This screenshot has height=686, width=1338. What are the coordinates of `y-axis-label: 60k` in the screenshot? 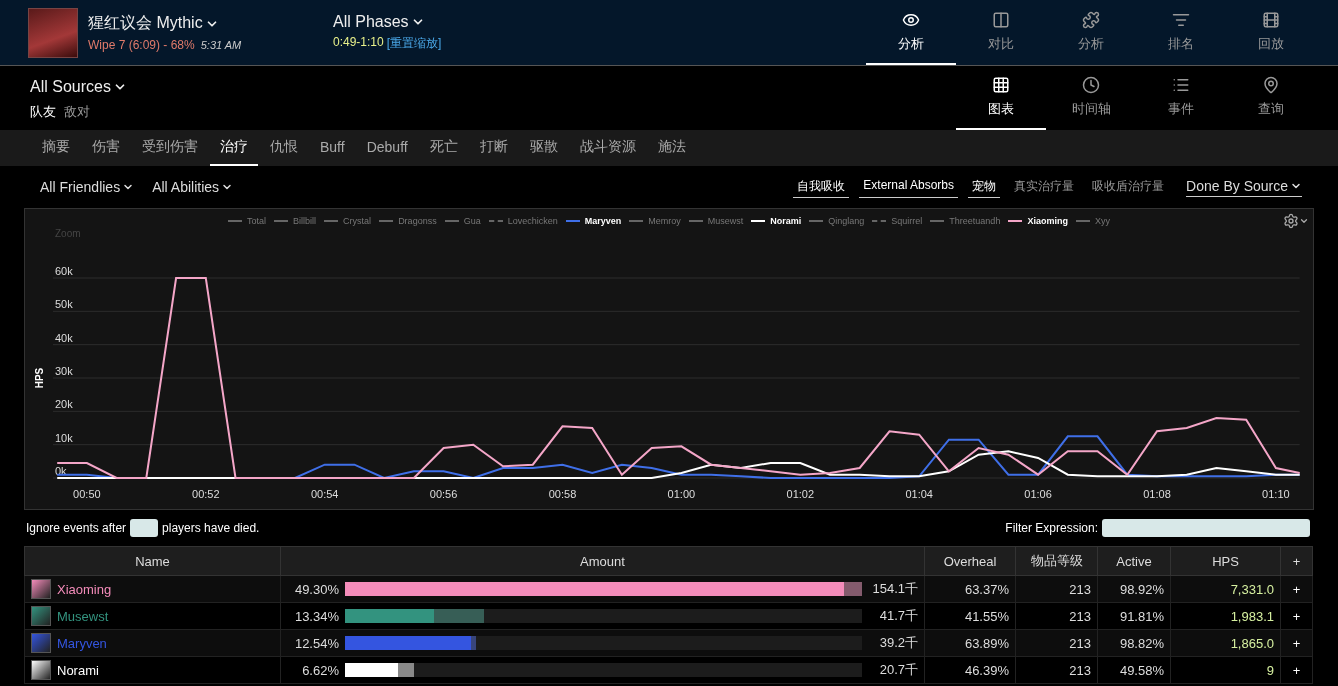 It's located at (64, 270).